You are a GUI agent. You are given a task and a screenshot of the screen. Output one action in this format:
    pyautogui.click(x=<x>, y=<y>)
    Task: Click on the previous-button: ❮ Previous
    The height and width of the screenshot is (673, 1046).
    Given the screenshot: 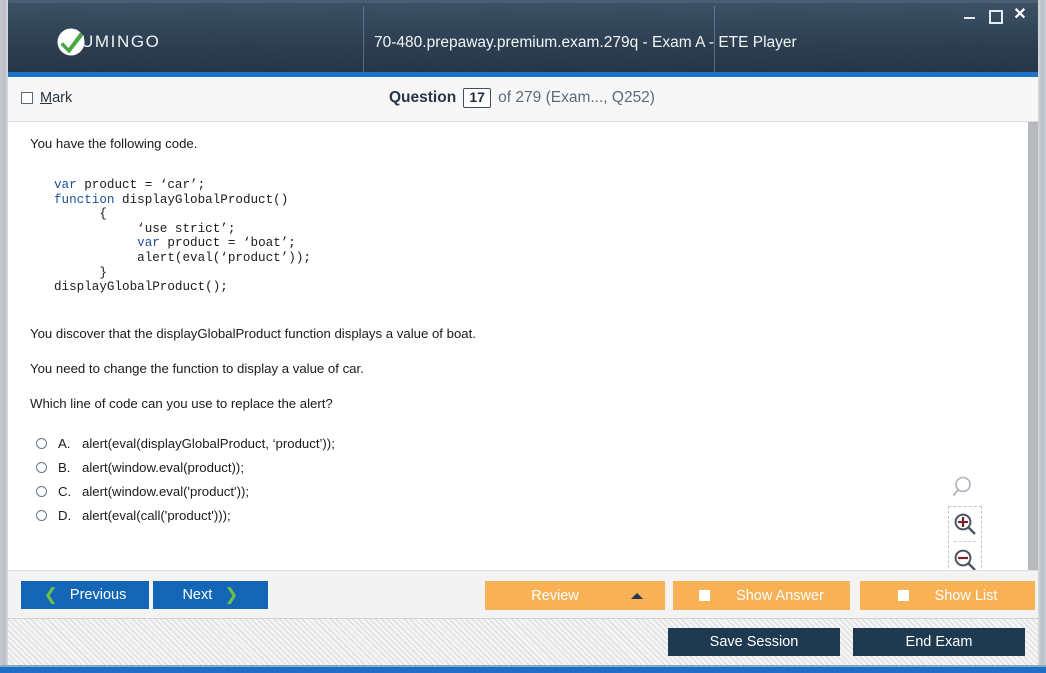 What is the action you would take?
    pyautogui.click(x=85, y=595)
    